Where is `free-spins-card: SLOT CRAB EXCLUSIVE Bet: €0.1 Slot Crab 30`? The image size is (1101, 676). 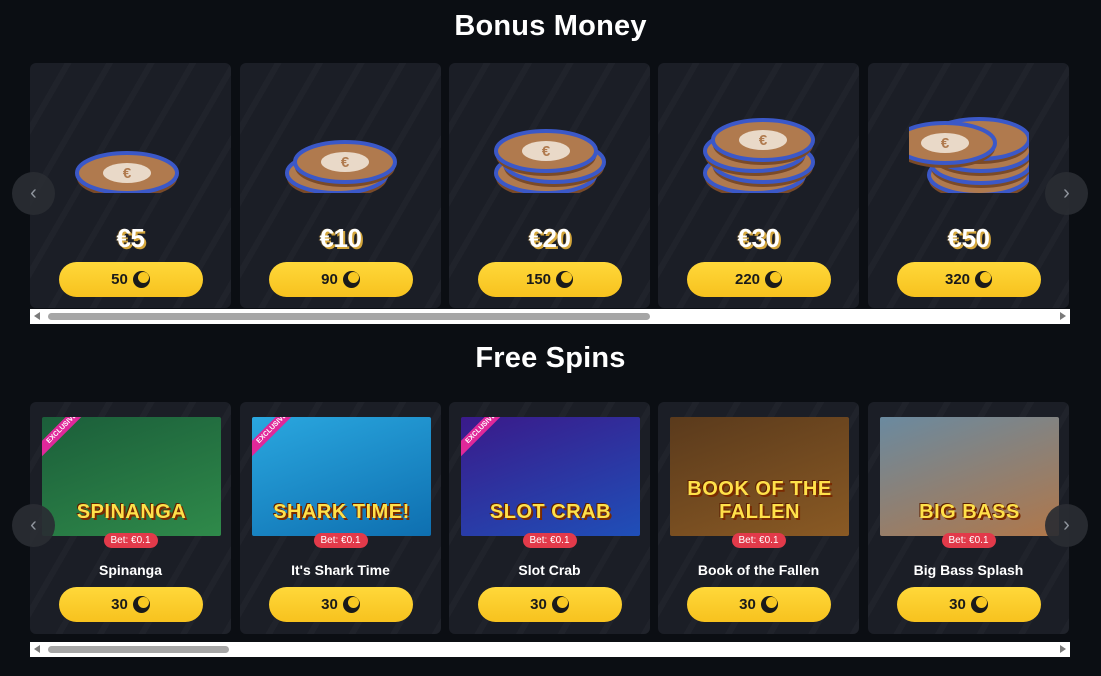 free-spins-card: SLOT CRAB EXCLUSIVE Bet: €0.1 Slot Crab 30 is located at coordinates (549, 518).